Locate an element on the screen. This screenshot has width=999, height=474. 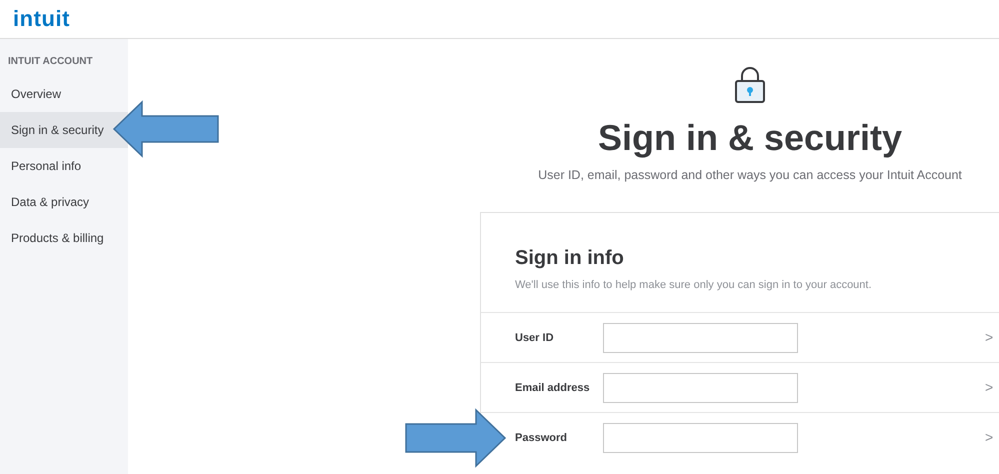
sidebar-item: Personal info is located at coordinates (64, 166).